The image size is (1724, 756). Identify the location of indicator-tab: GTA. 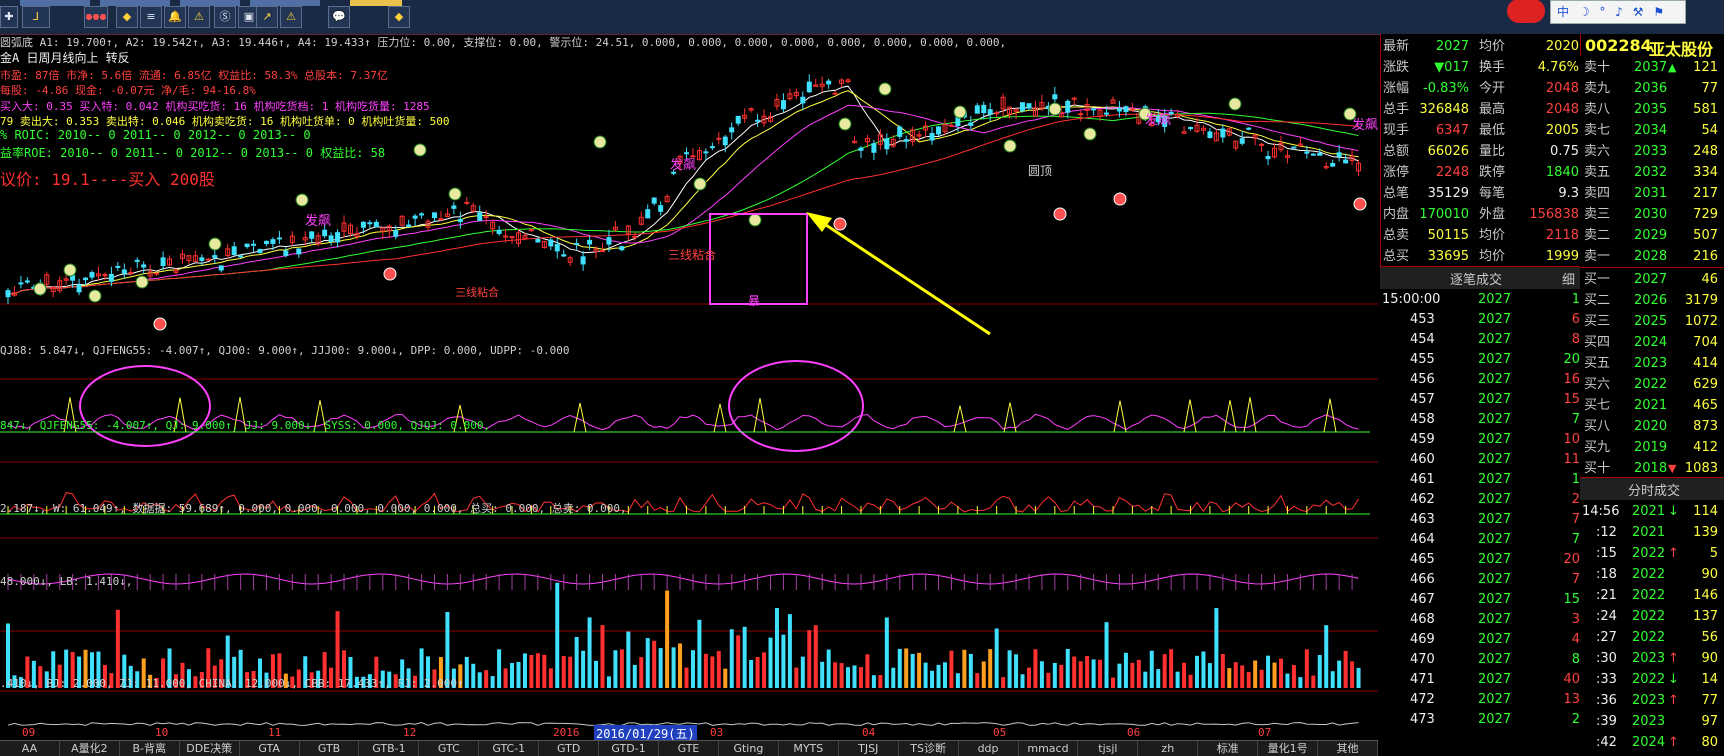
(270, 748).